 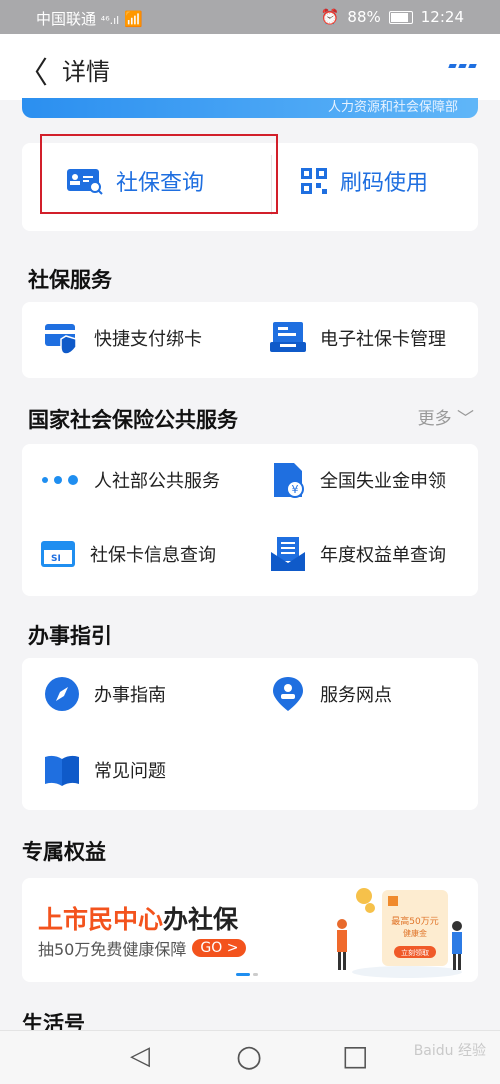 What do you see at coordinates (247, 974) in the screenshot?
I see `carousel-indicator` at bounding box center [247, 974].